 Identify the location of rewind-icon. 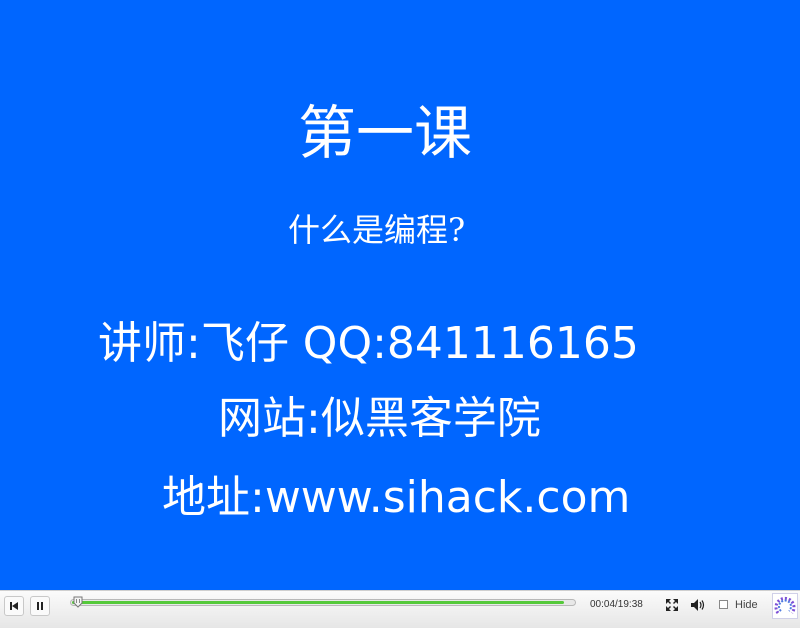
(14, 606).